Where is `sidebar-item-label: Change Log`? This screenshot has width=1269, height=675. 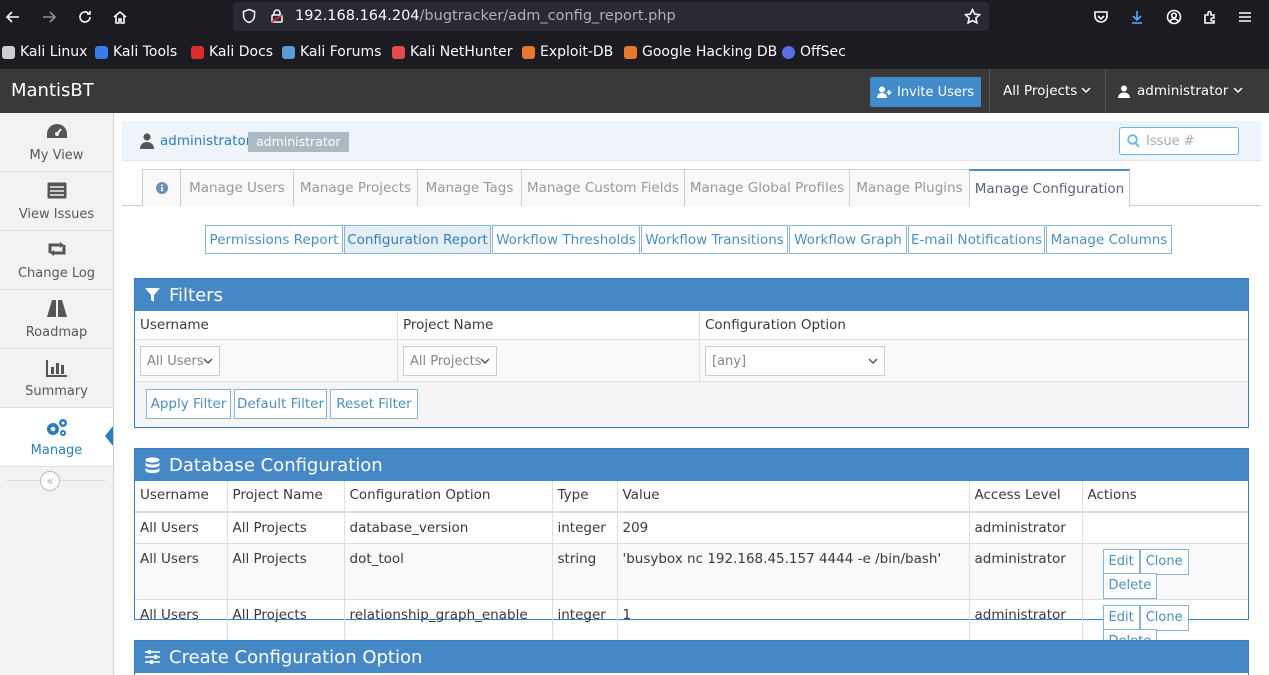 sidebar-item-label: Change Log is located at coordinates (56, 273).